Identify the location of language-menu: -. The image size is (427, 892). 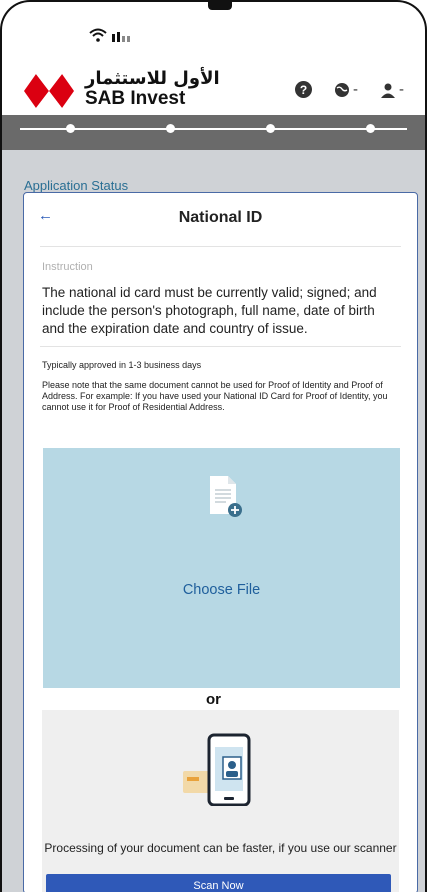
(346, 89).